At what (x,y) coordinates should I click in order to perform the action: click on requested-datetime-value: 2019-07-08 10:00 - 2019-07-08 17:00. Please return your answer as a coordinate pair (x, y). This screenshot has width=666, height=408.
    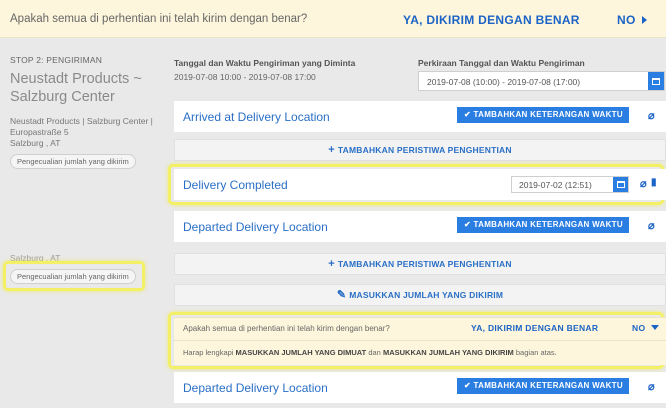
    Looking at the image, I should click on (245, 77).